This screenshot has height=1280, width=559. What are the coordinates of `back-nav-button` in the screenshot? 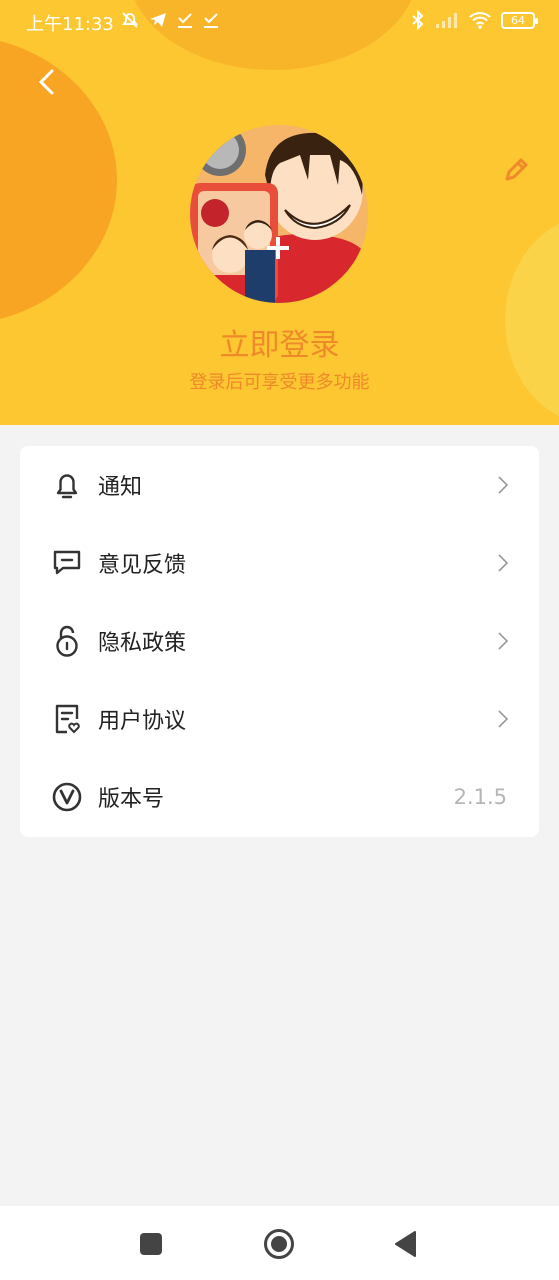 It's located at (406, 1244).